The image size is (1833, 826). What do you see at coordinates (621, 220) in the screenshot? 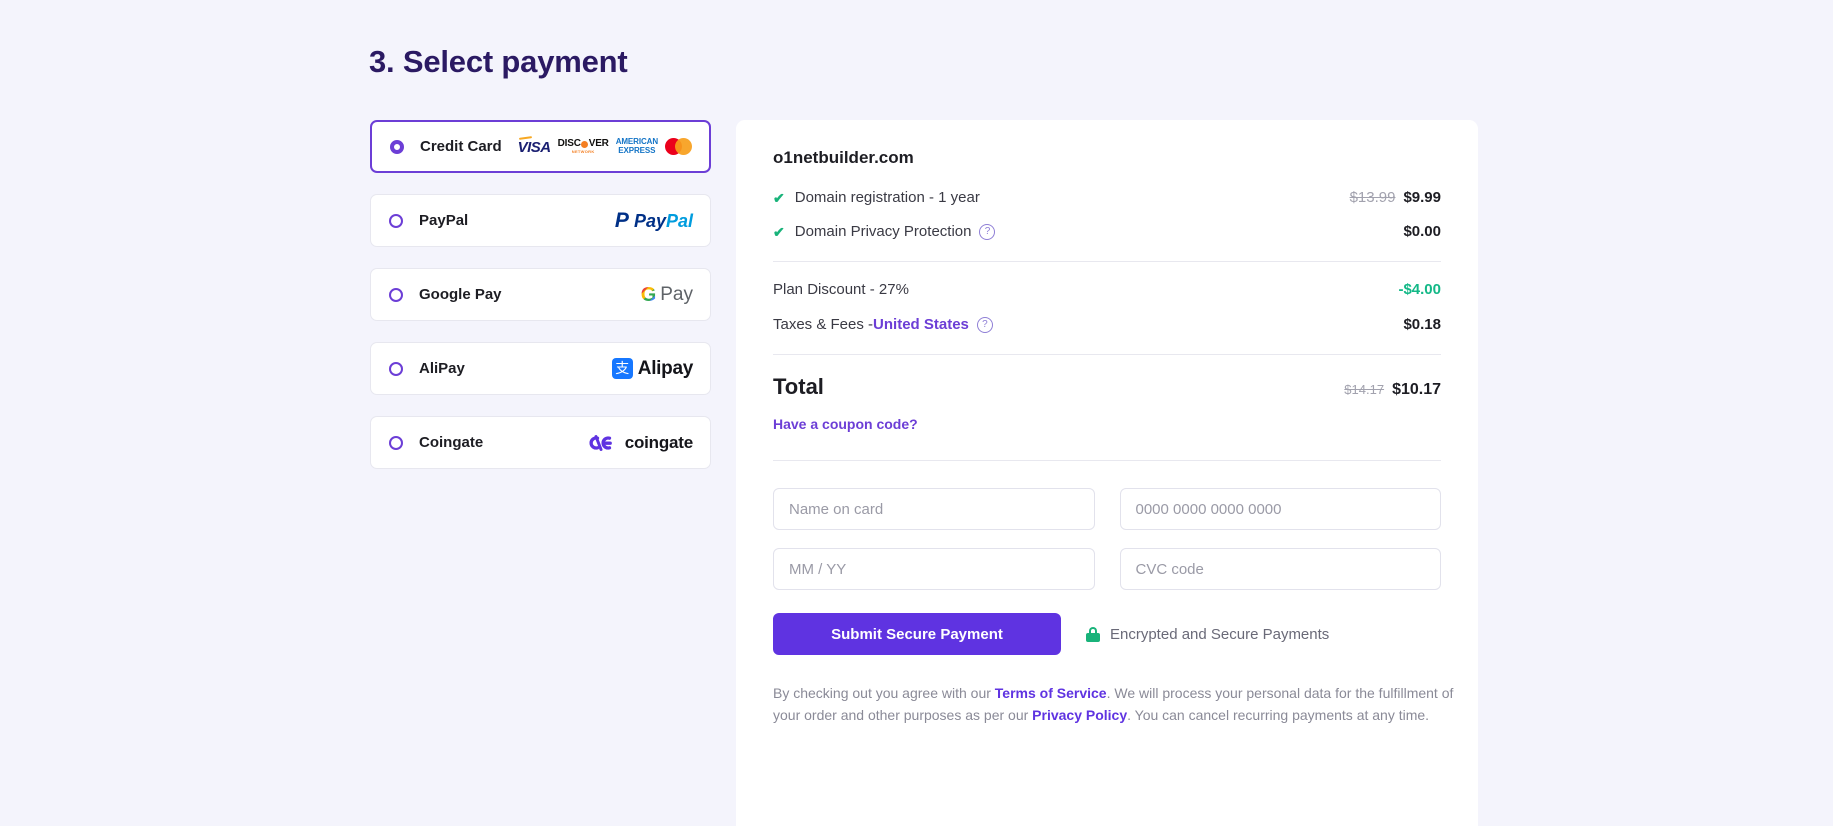
I see `paypal-mark: P` at bounding box center [621, 220].